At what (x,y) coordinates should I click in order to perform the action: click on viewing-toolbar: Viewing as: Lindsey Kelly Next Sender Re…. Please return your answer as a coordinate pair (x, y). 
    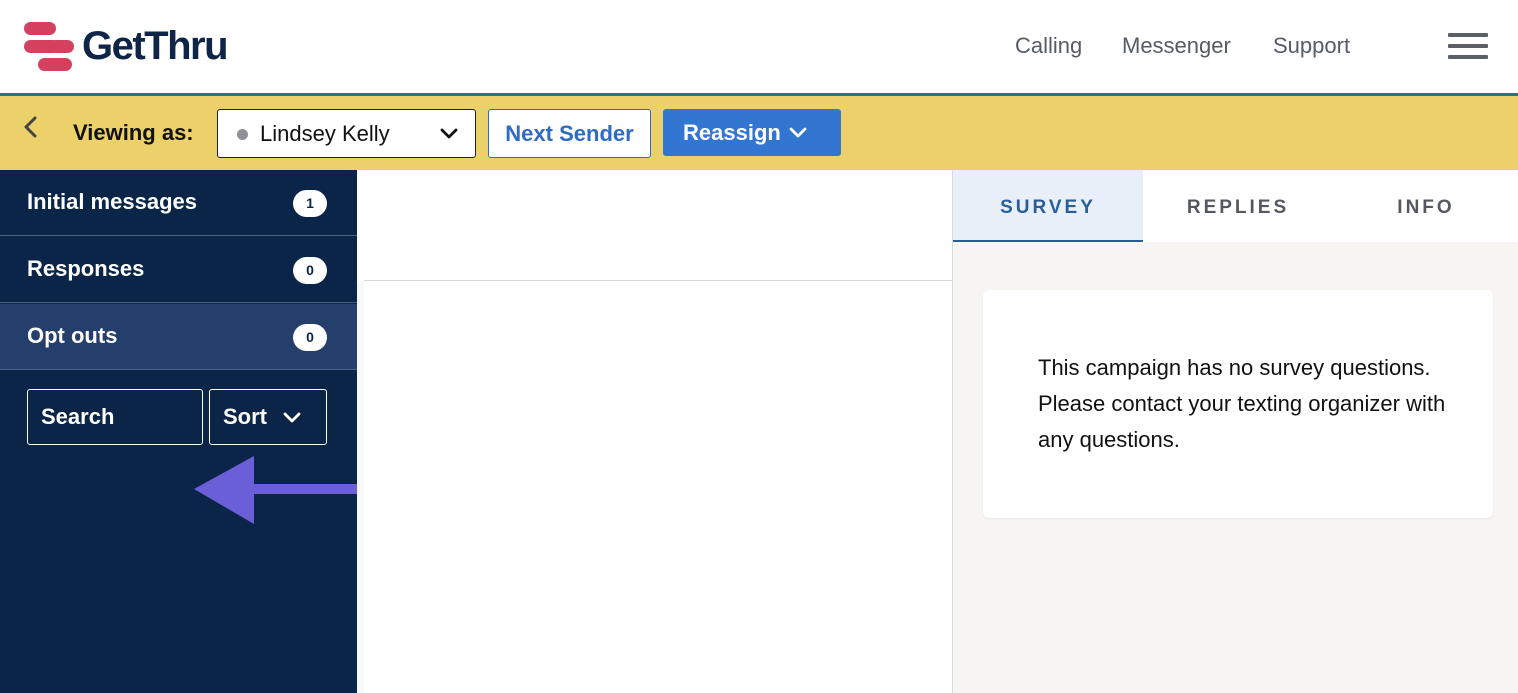
    Looking at the image, I should click on (759, 133).